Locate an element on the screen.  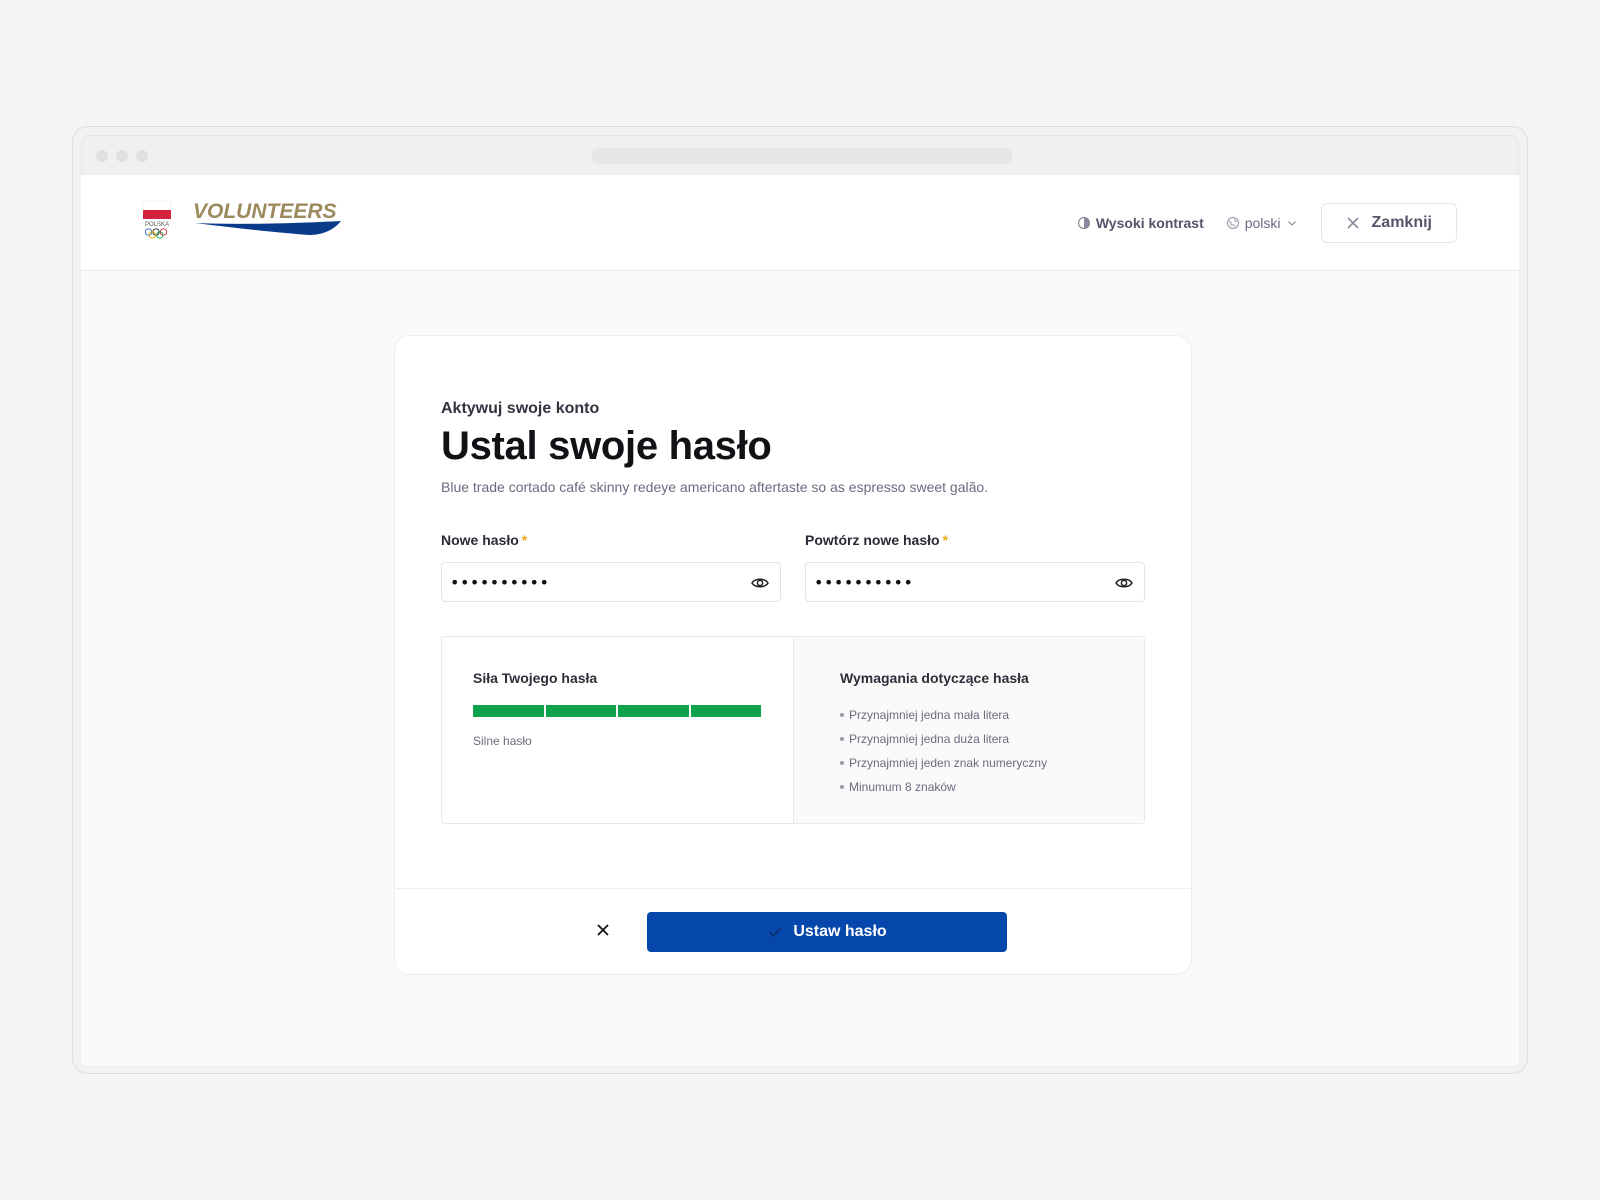
repeat-password-input is located at coordinates (975, 582).